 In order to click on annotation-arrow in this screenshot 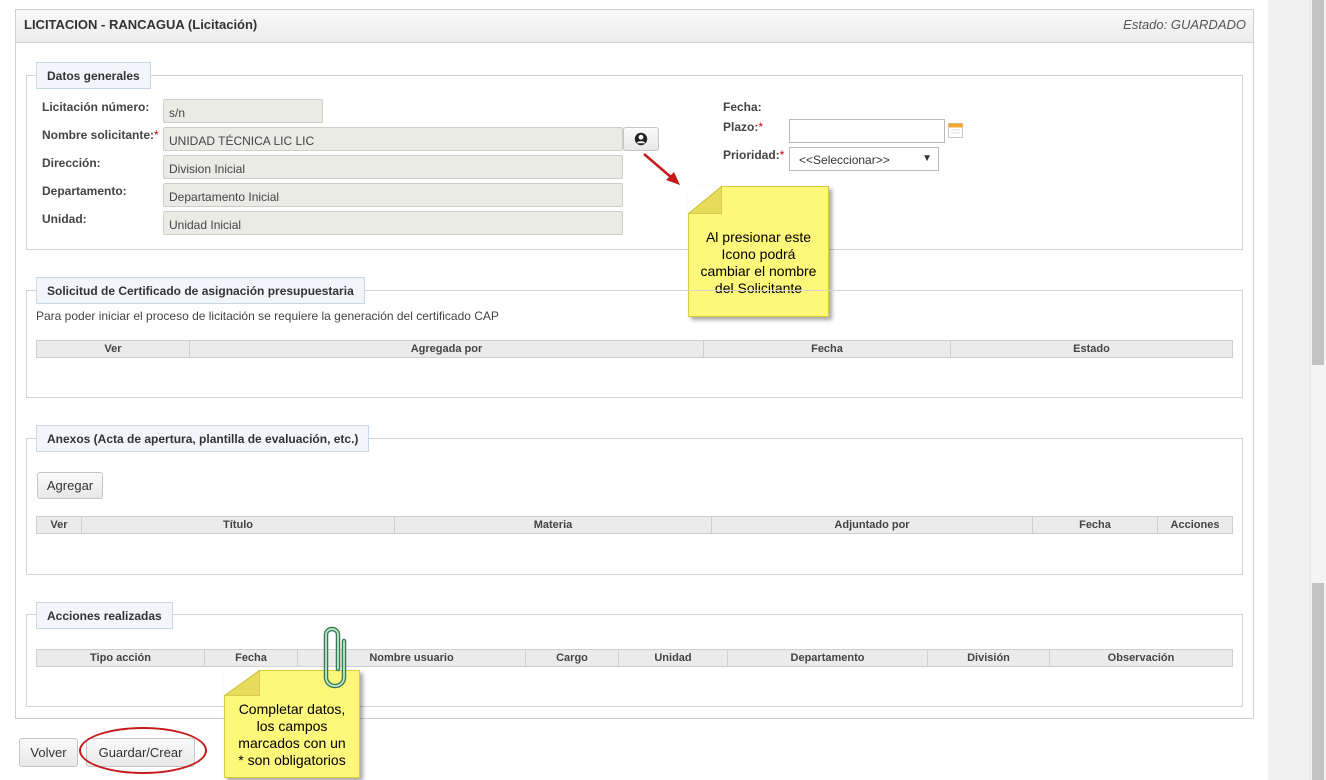, I will do `click(661, 169)`.